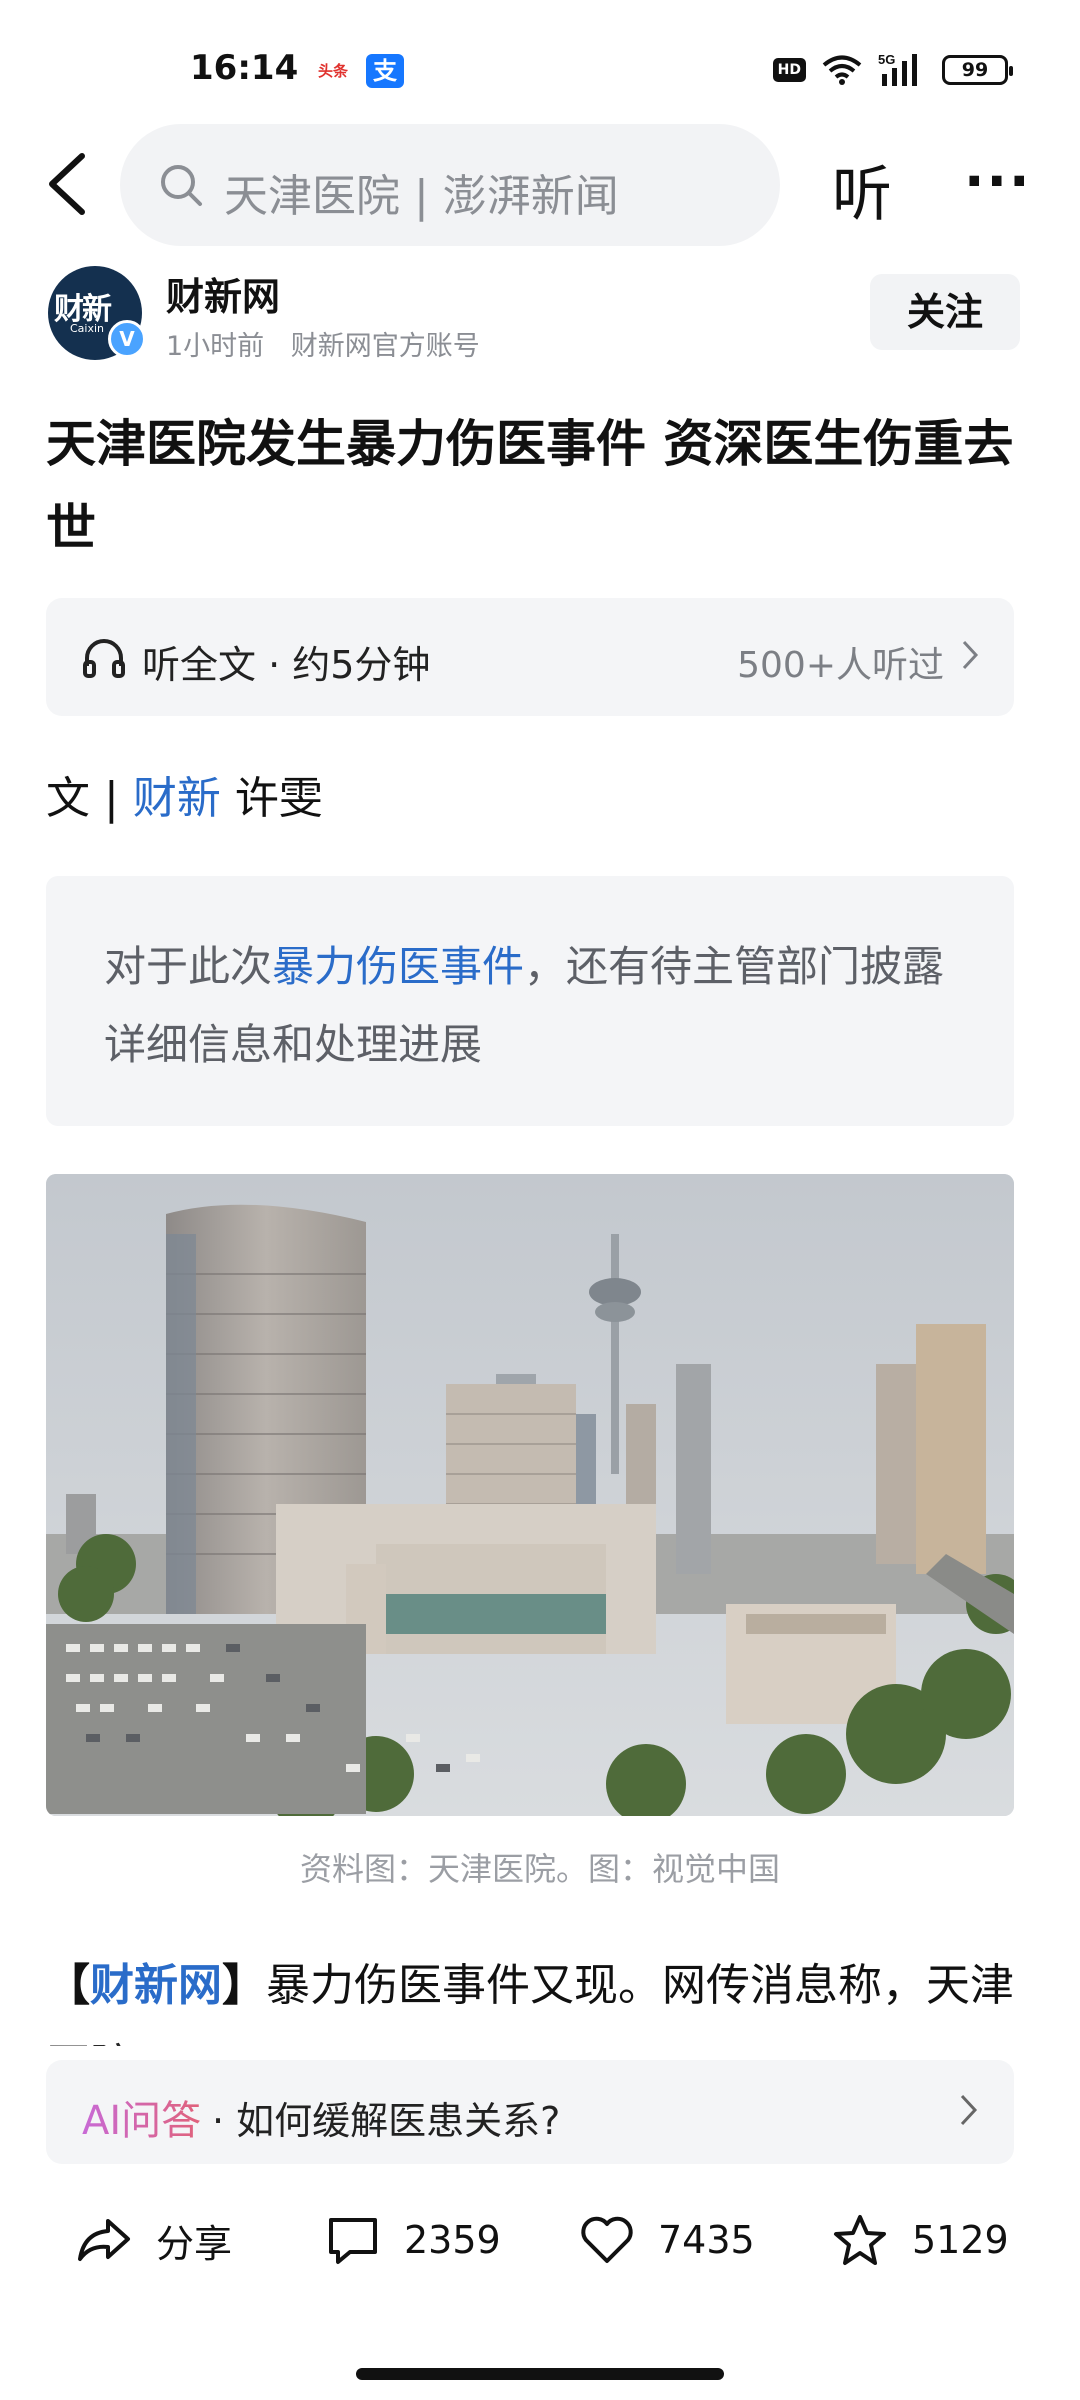  I want to click on status-icons: HD 5G 99, so click(892, 70).